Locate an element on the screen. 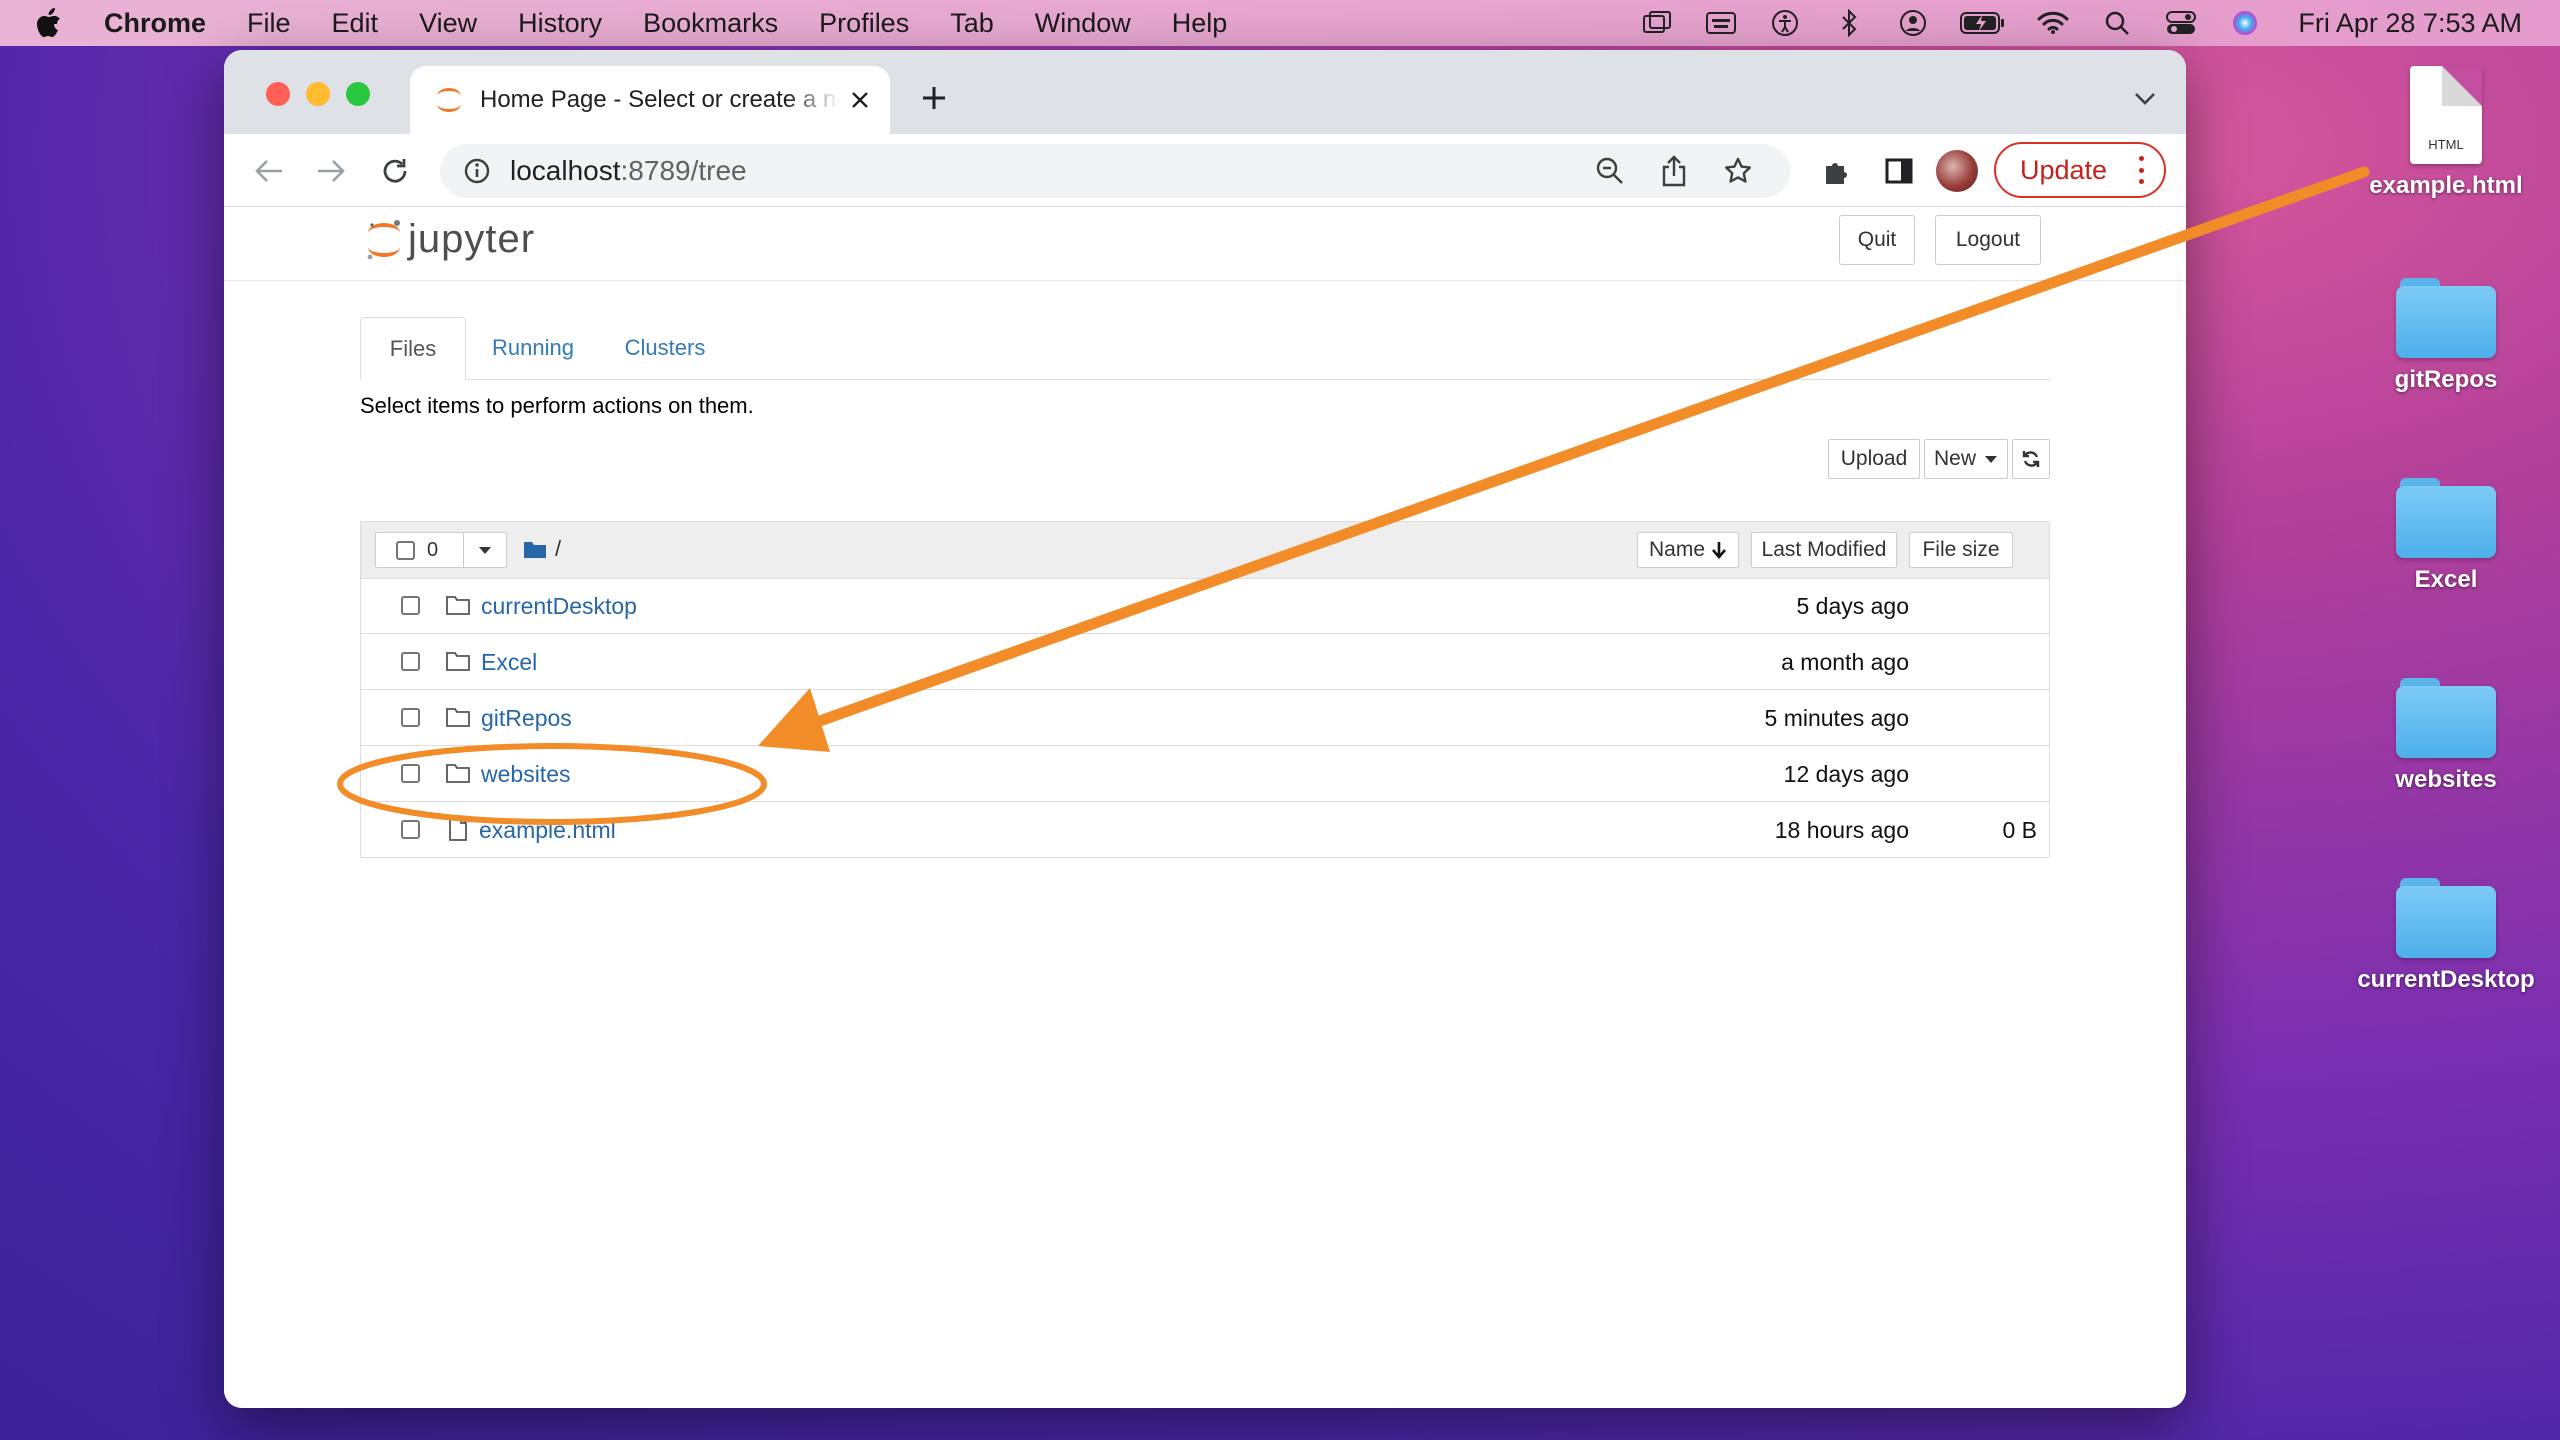 The height and width of the screenshot is (1440, 2560). breadcrumb: / is located at coordinates (542, 549).